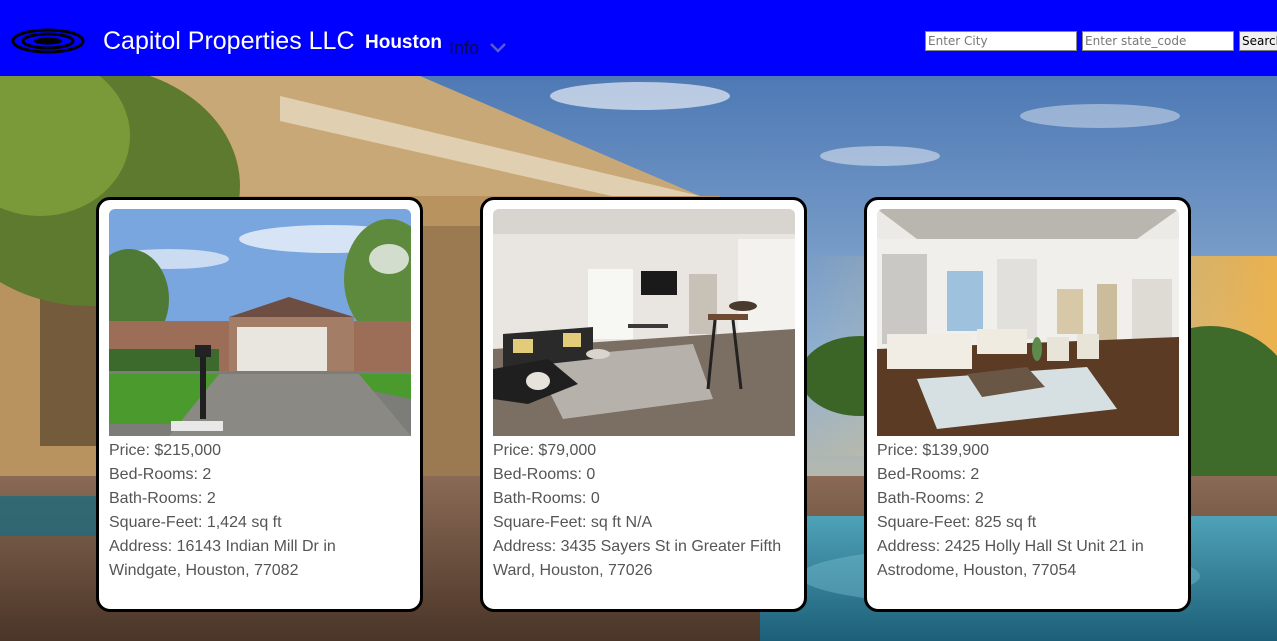 The width and height of the screenshot is (1277, 641). What do you see at coordinates (573, 522) in the screenshot?
I see `listing-square-feet: Square-Feet: sq ft N/A` at bounding box center [573, 522].